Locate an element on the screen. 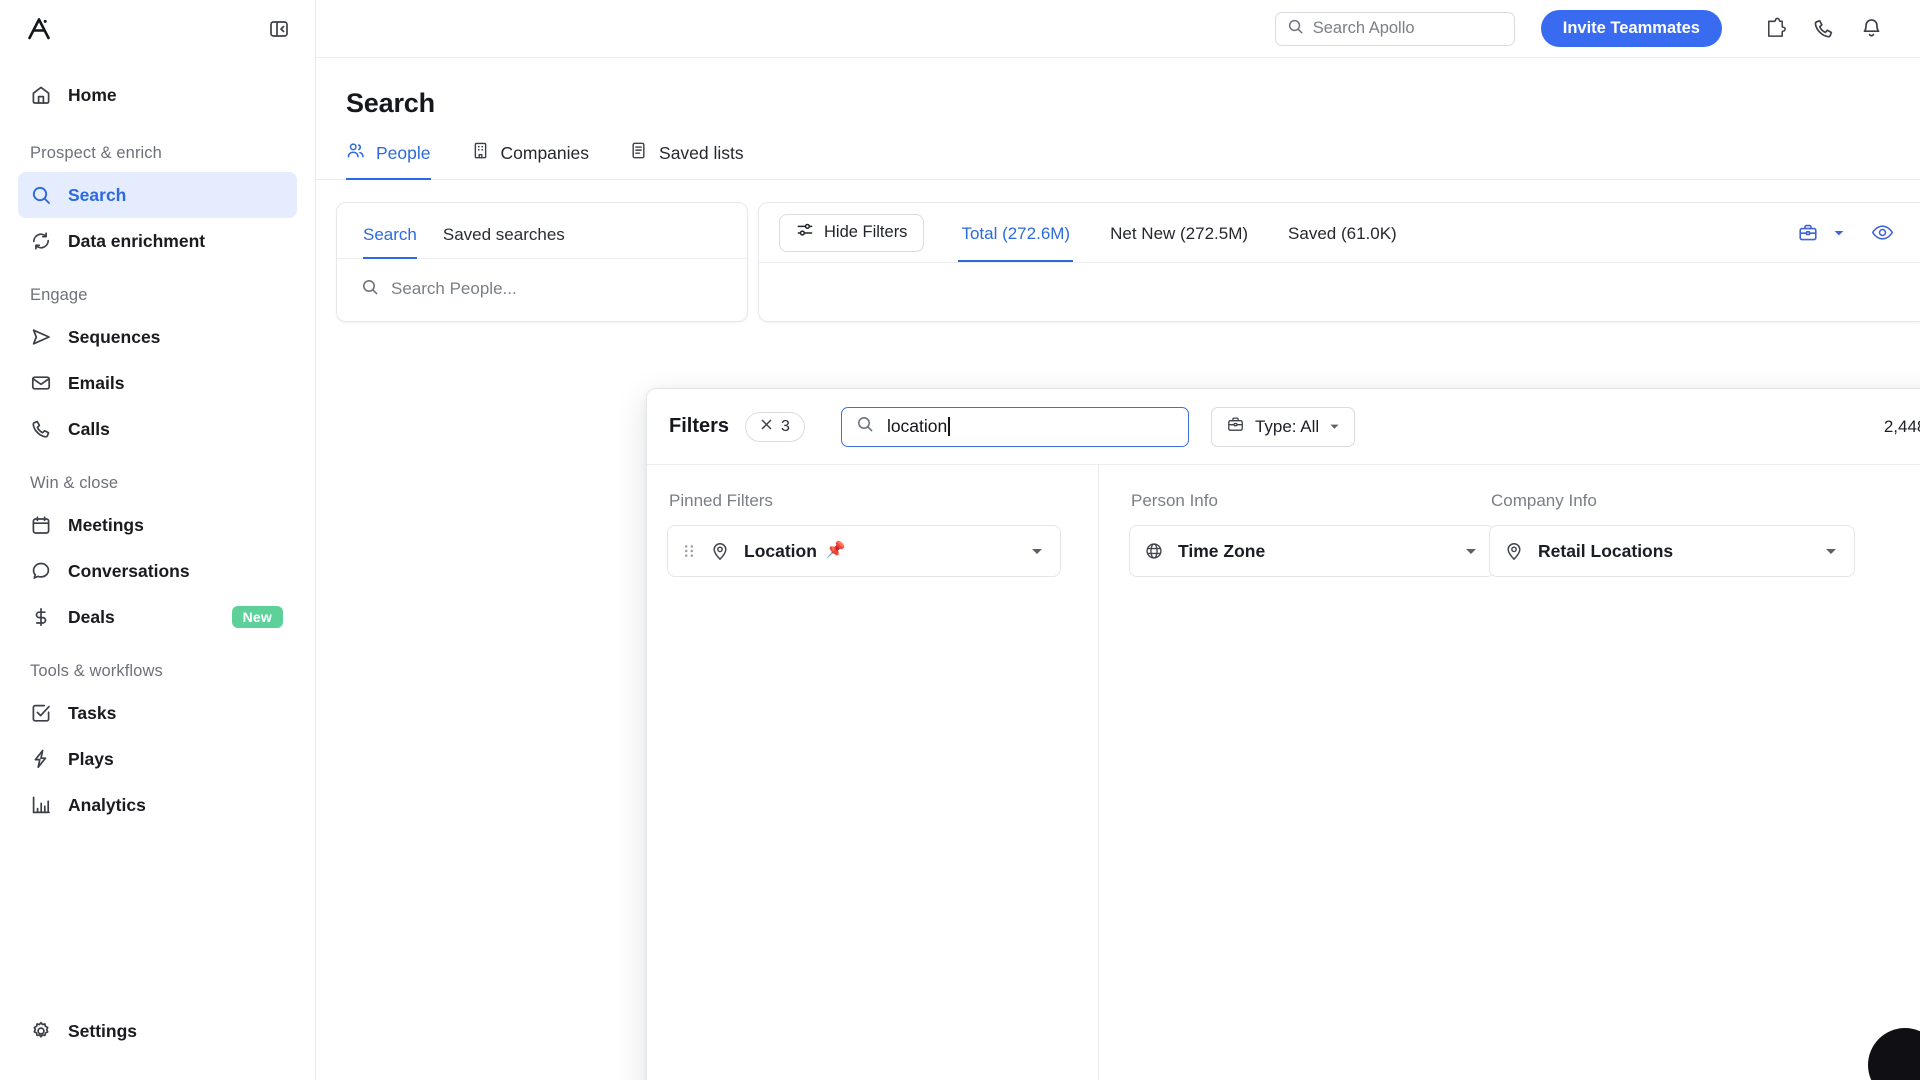  filter-search-input: location is located at coordinates (1014, 426).